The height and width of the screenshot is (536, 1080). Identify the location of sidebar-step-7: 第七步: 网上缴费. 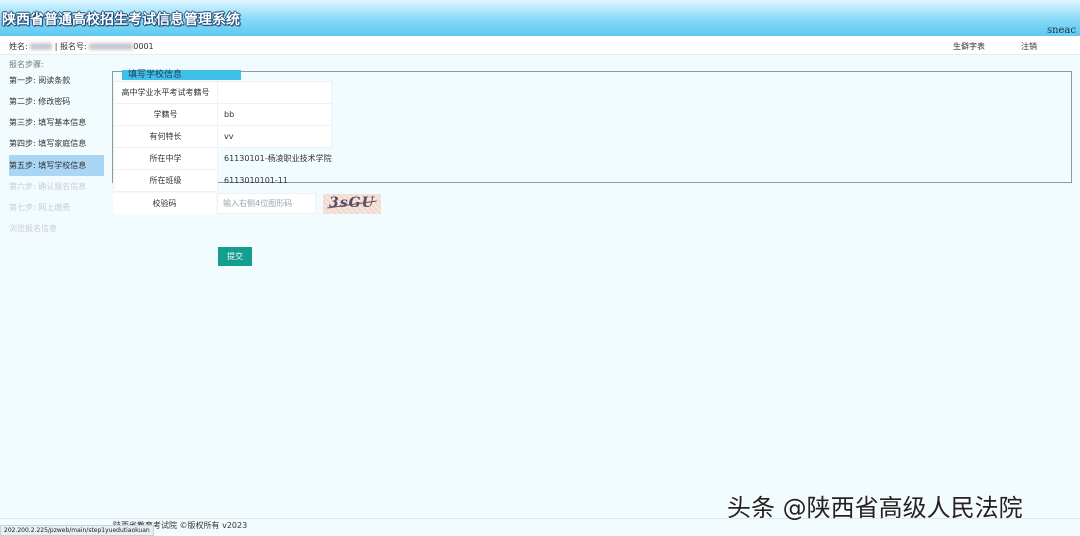
(40, 207).